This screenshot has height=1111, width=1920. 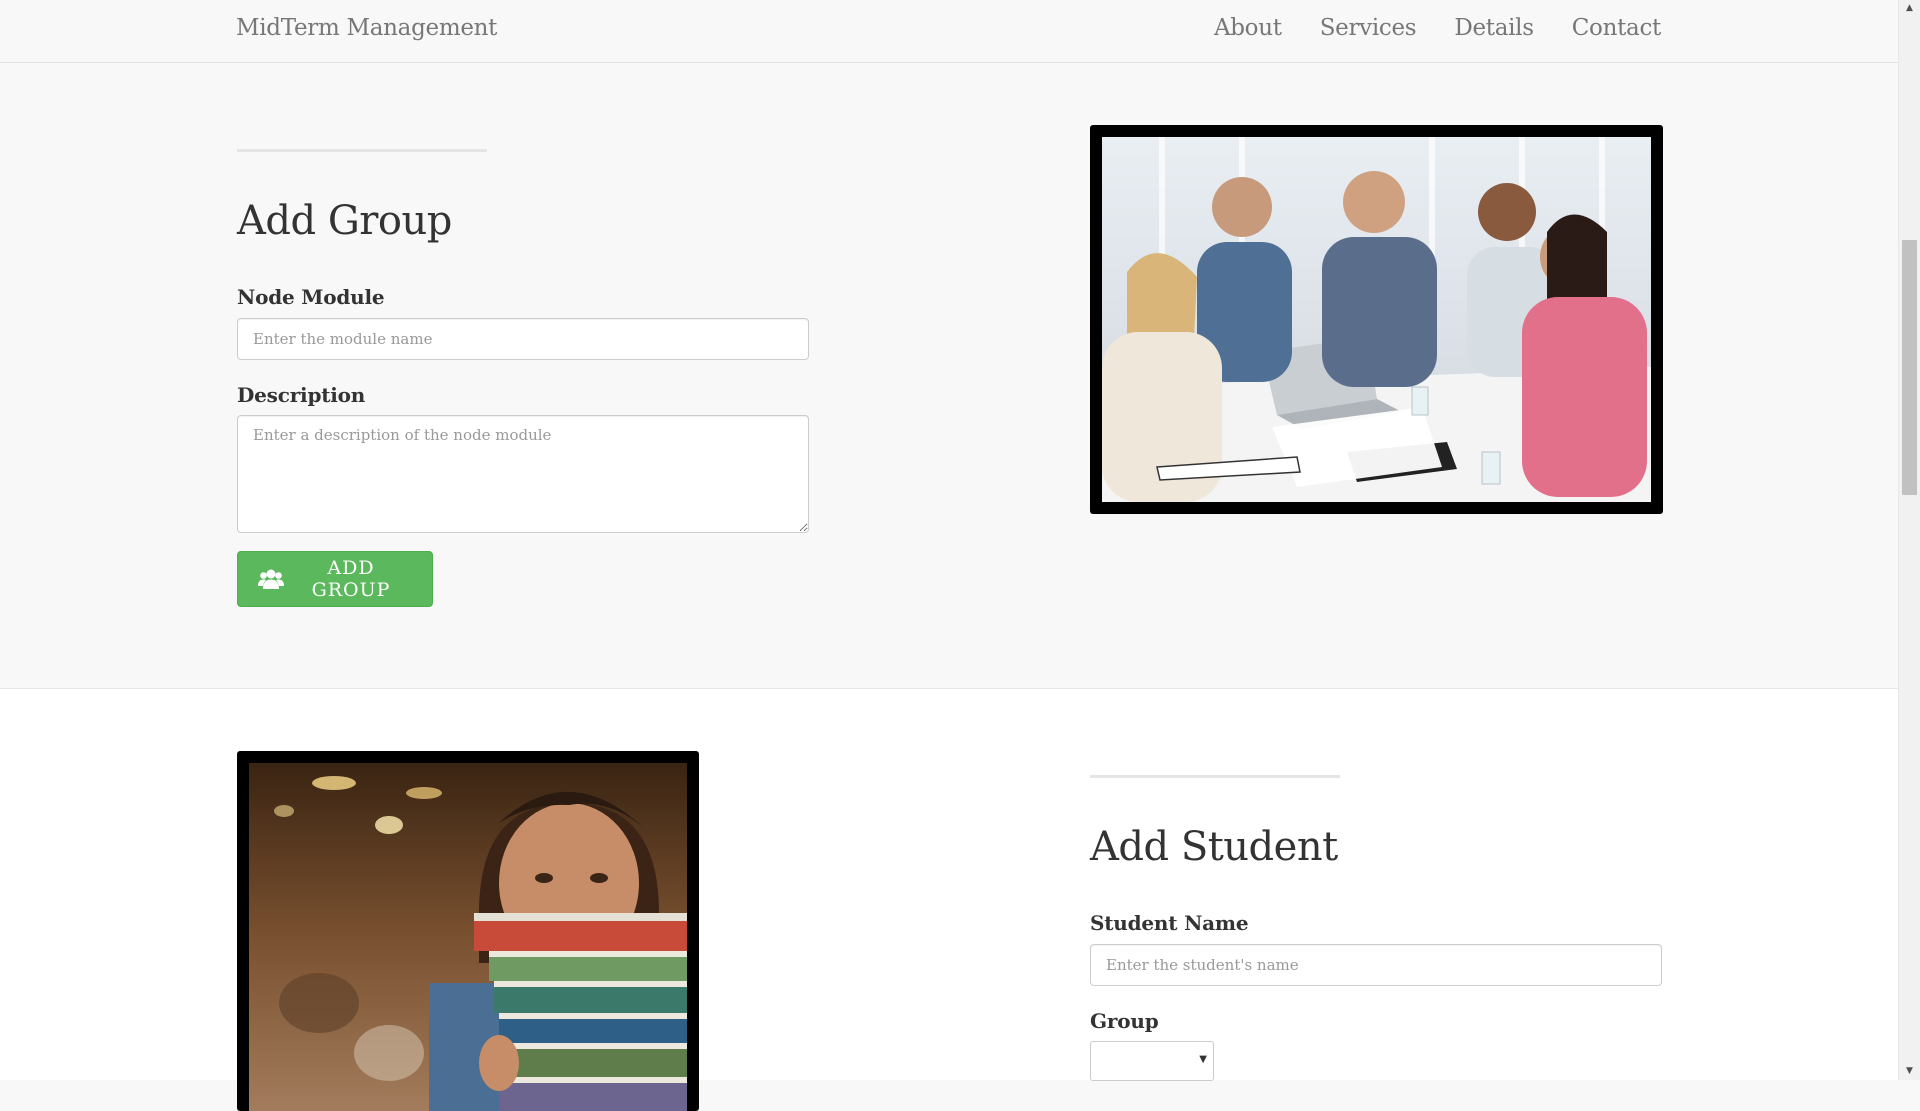 I want to click on nav-contact: Contact, so click(x=1617, y=28).